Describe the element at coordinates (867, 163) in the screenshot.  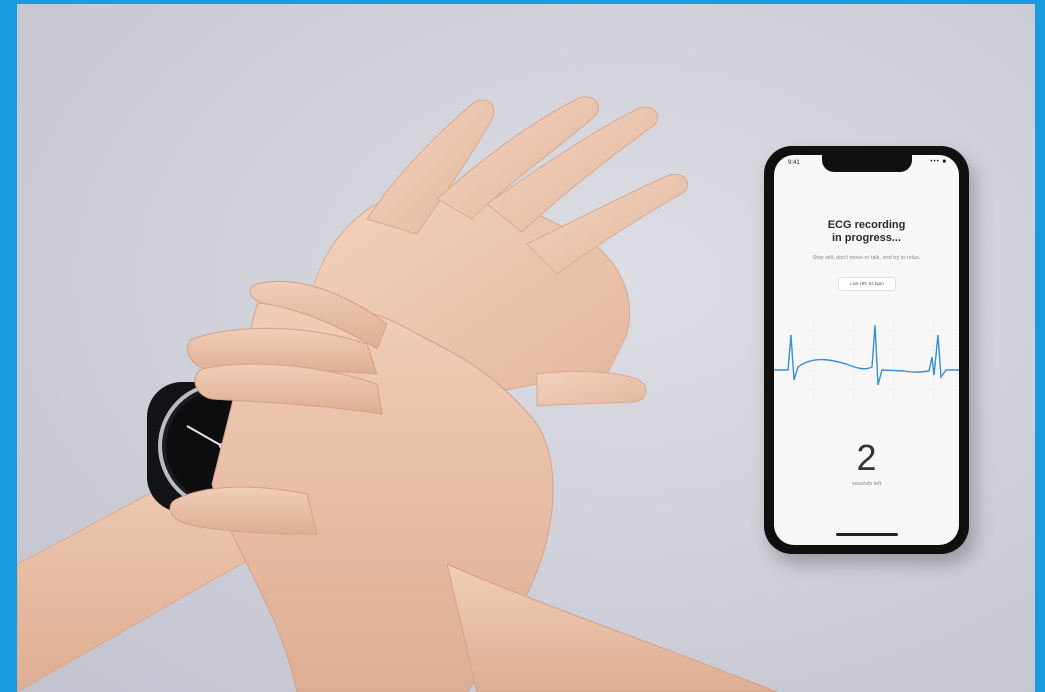
I see `phone-notch` at that location.